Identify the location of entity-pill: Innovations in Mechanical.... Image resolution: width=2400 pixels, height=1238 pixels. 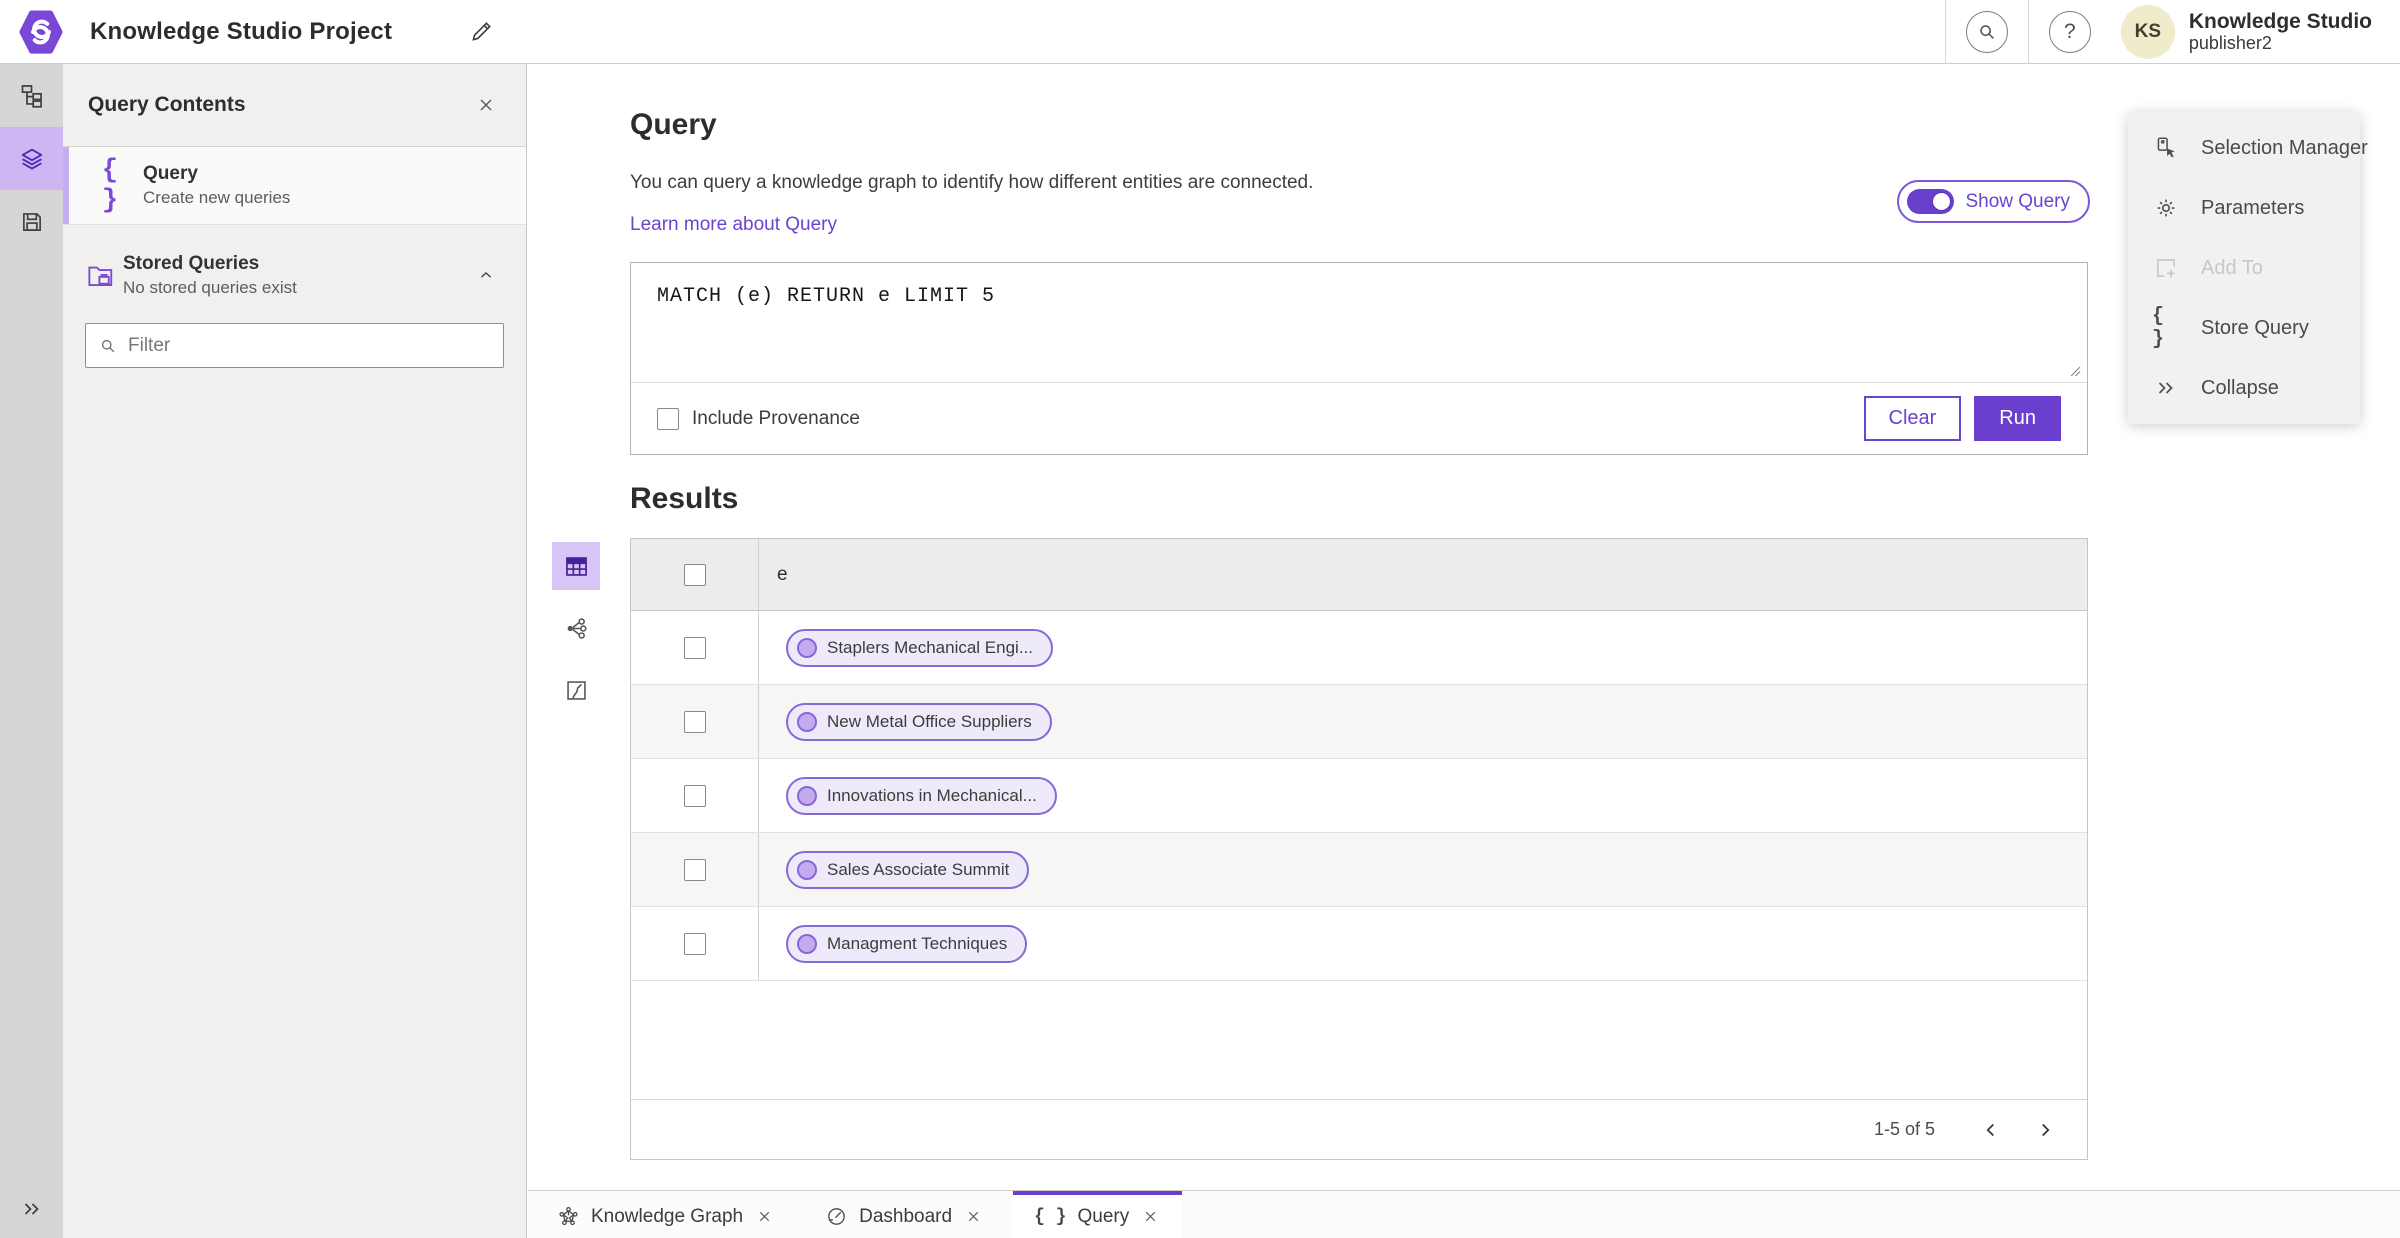
(921, 795).